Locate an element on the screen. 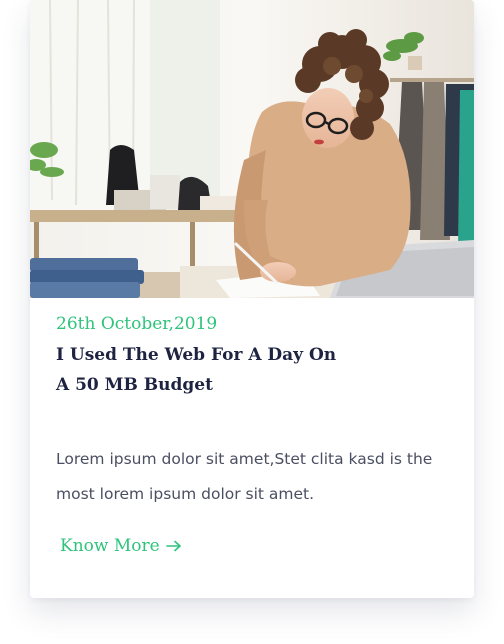  know-more-link: Know More is located at coordinates (121, 546).